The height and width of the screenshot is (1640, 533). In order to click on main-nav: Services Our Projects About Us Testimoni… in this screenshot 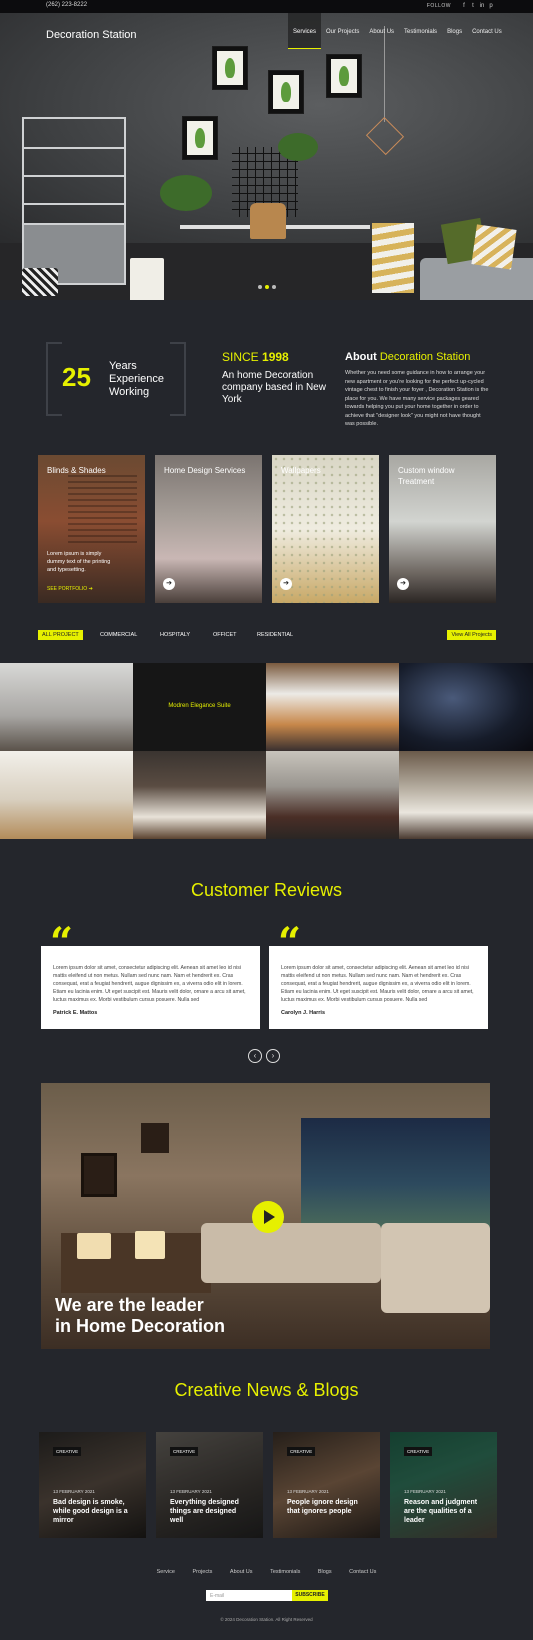, I will do `click(397, 31)`.